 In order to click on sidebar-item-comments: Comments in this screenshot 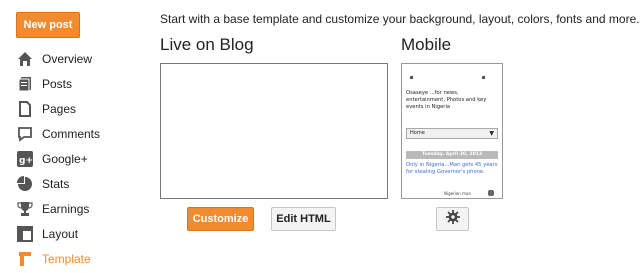, I will do `click(76, 134)`.